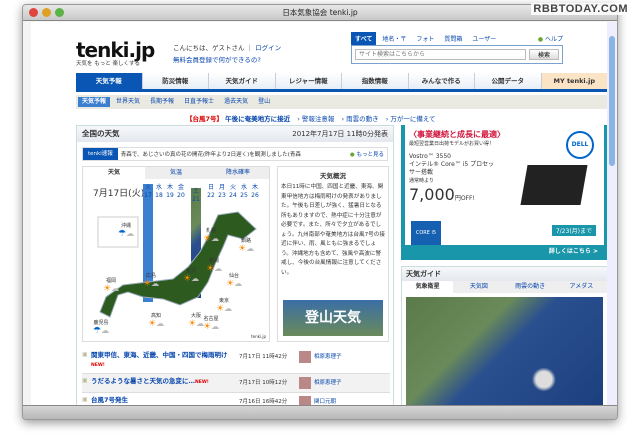 The height and width of the screenshot is (448, 640). I want to click on vertical-scrollbar, so click(612, 214).